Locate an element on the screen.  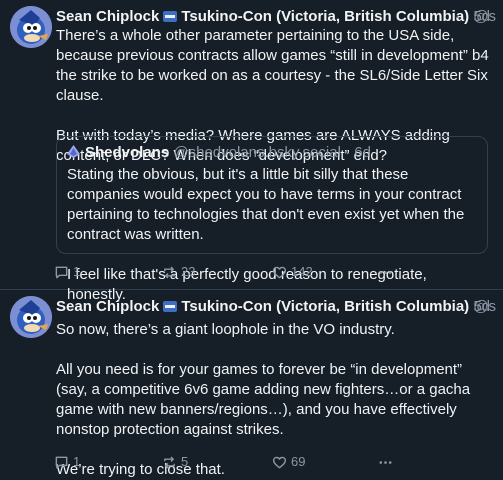
like-button: 69 is located at coordinates (288, 462).